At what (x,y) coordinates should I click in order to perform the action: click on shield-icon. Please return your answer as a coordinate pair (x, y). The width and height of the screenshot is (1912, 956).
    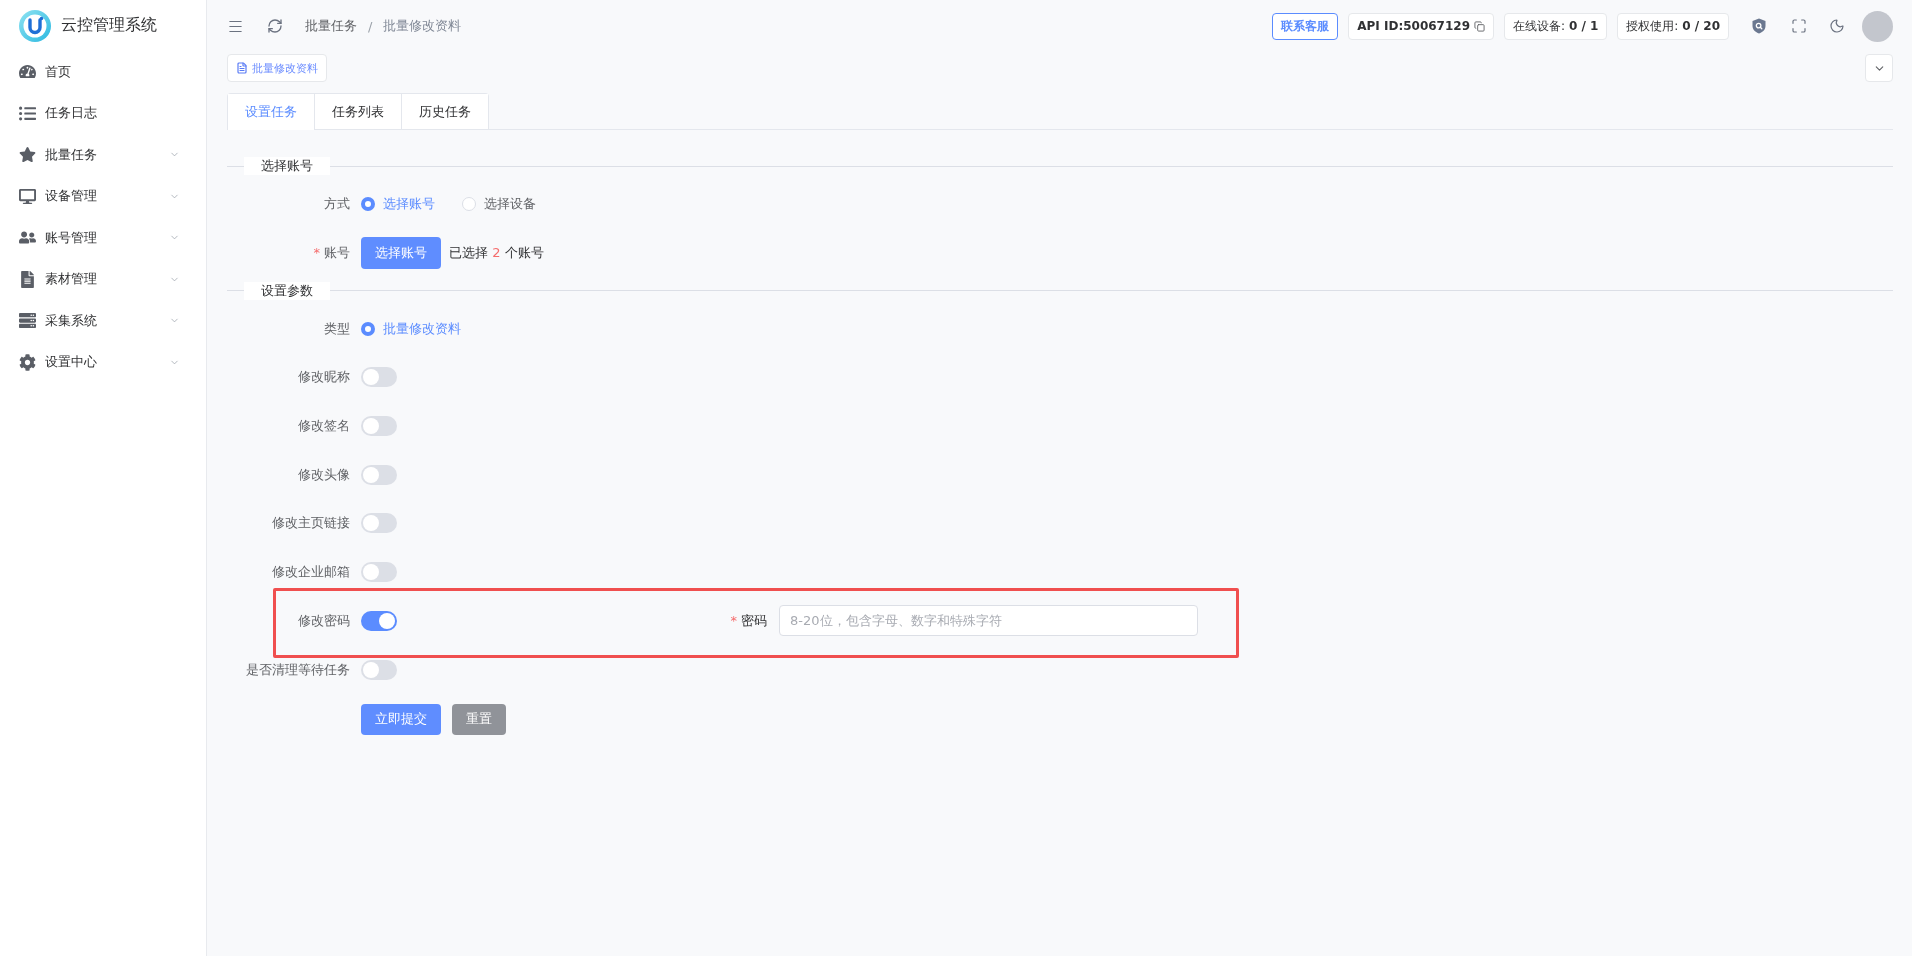
    Looking at the image, I should click on (1759, 26).